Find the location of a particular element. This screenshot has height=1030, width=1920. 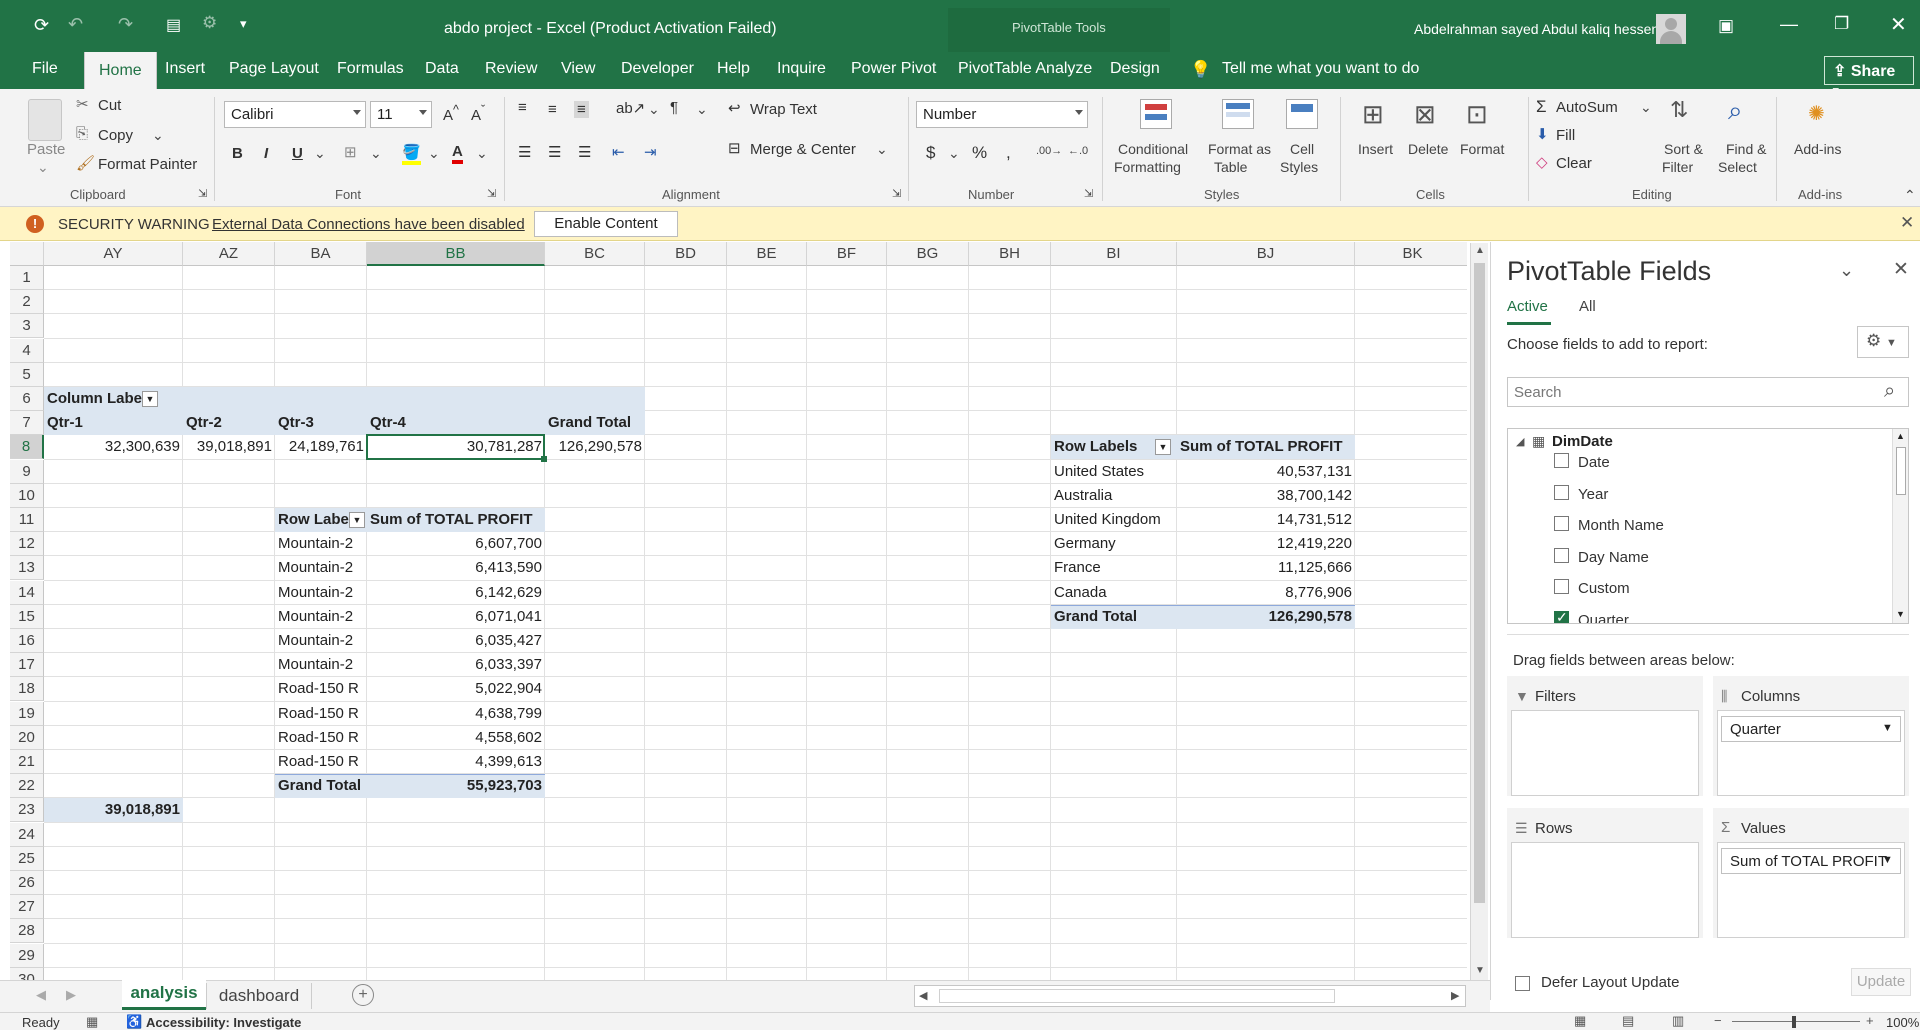

row-header: 16 is located at coordinates (27, 641).